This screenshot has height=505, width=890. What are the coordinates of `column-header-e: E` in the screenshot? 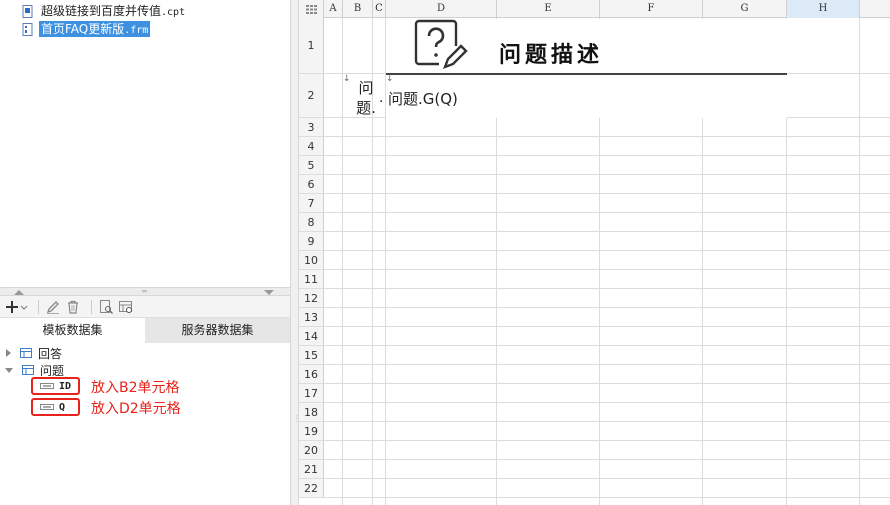 It's located at (548, 9).